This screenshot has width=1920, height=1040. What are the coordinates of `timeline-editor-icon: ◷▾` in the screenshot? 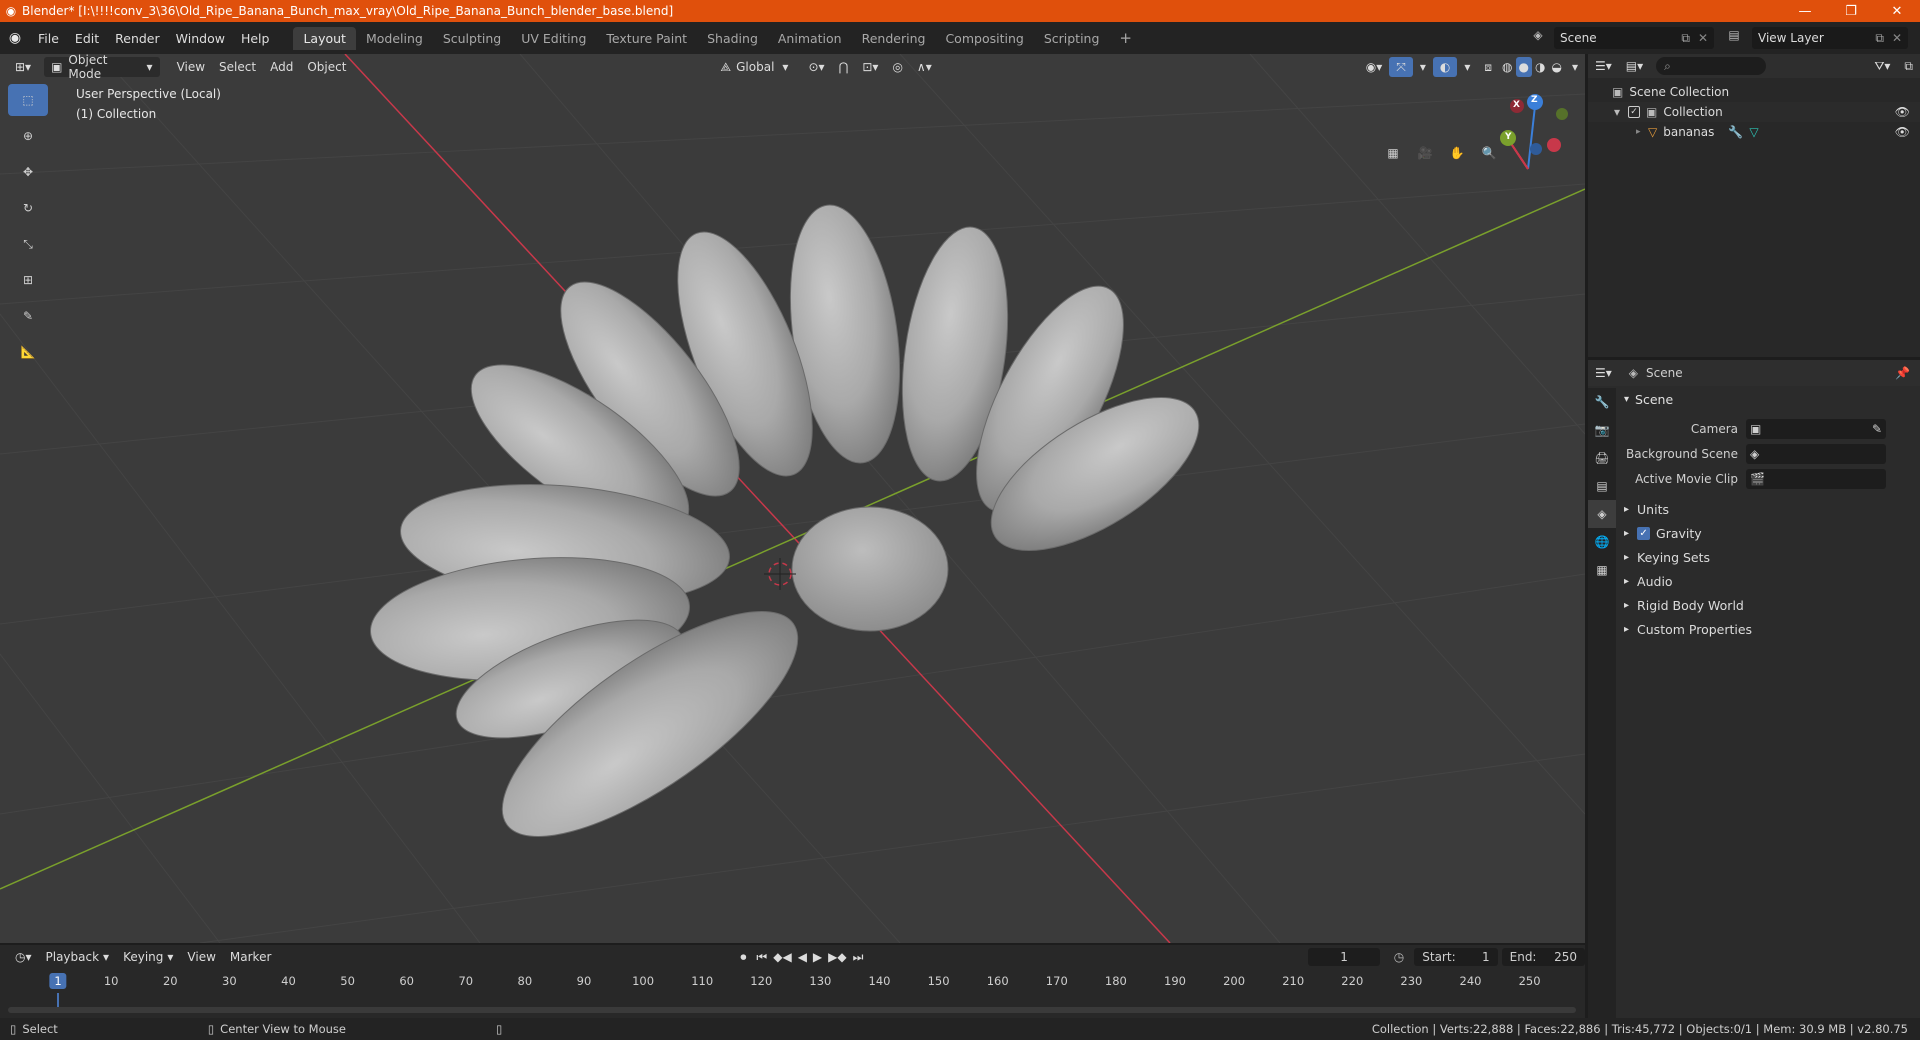 It's located at (23, 957).